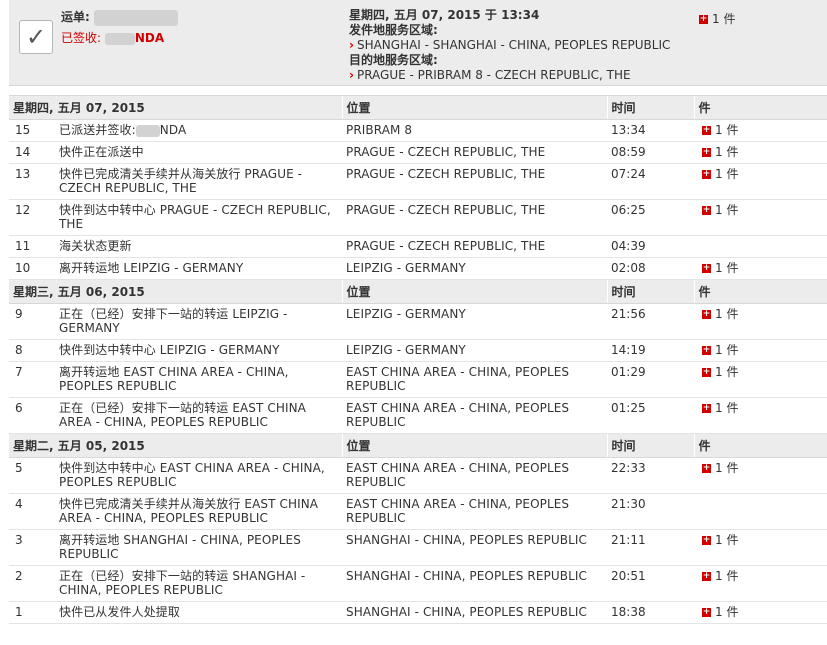 This screenshot has height=645, width=827. I want to click on event-location: SHANGHAI - CHINA, PEOPLES REPUBLIC, so click(474, 583).